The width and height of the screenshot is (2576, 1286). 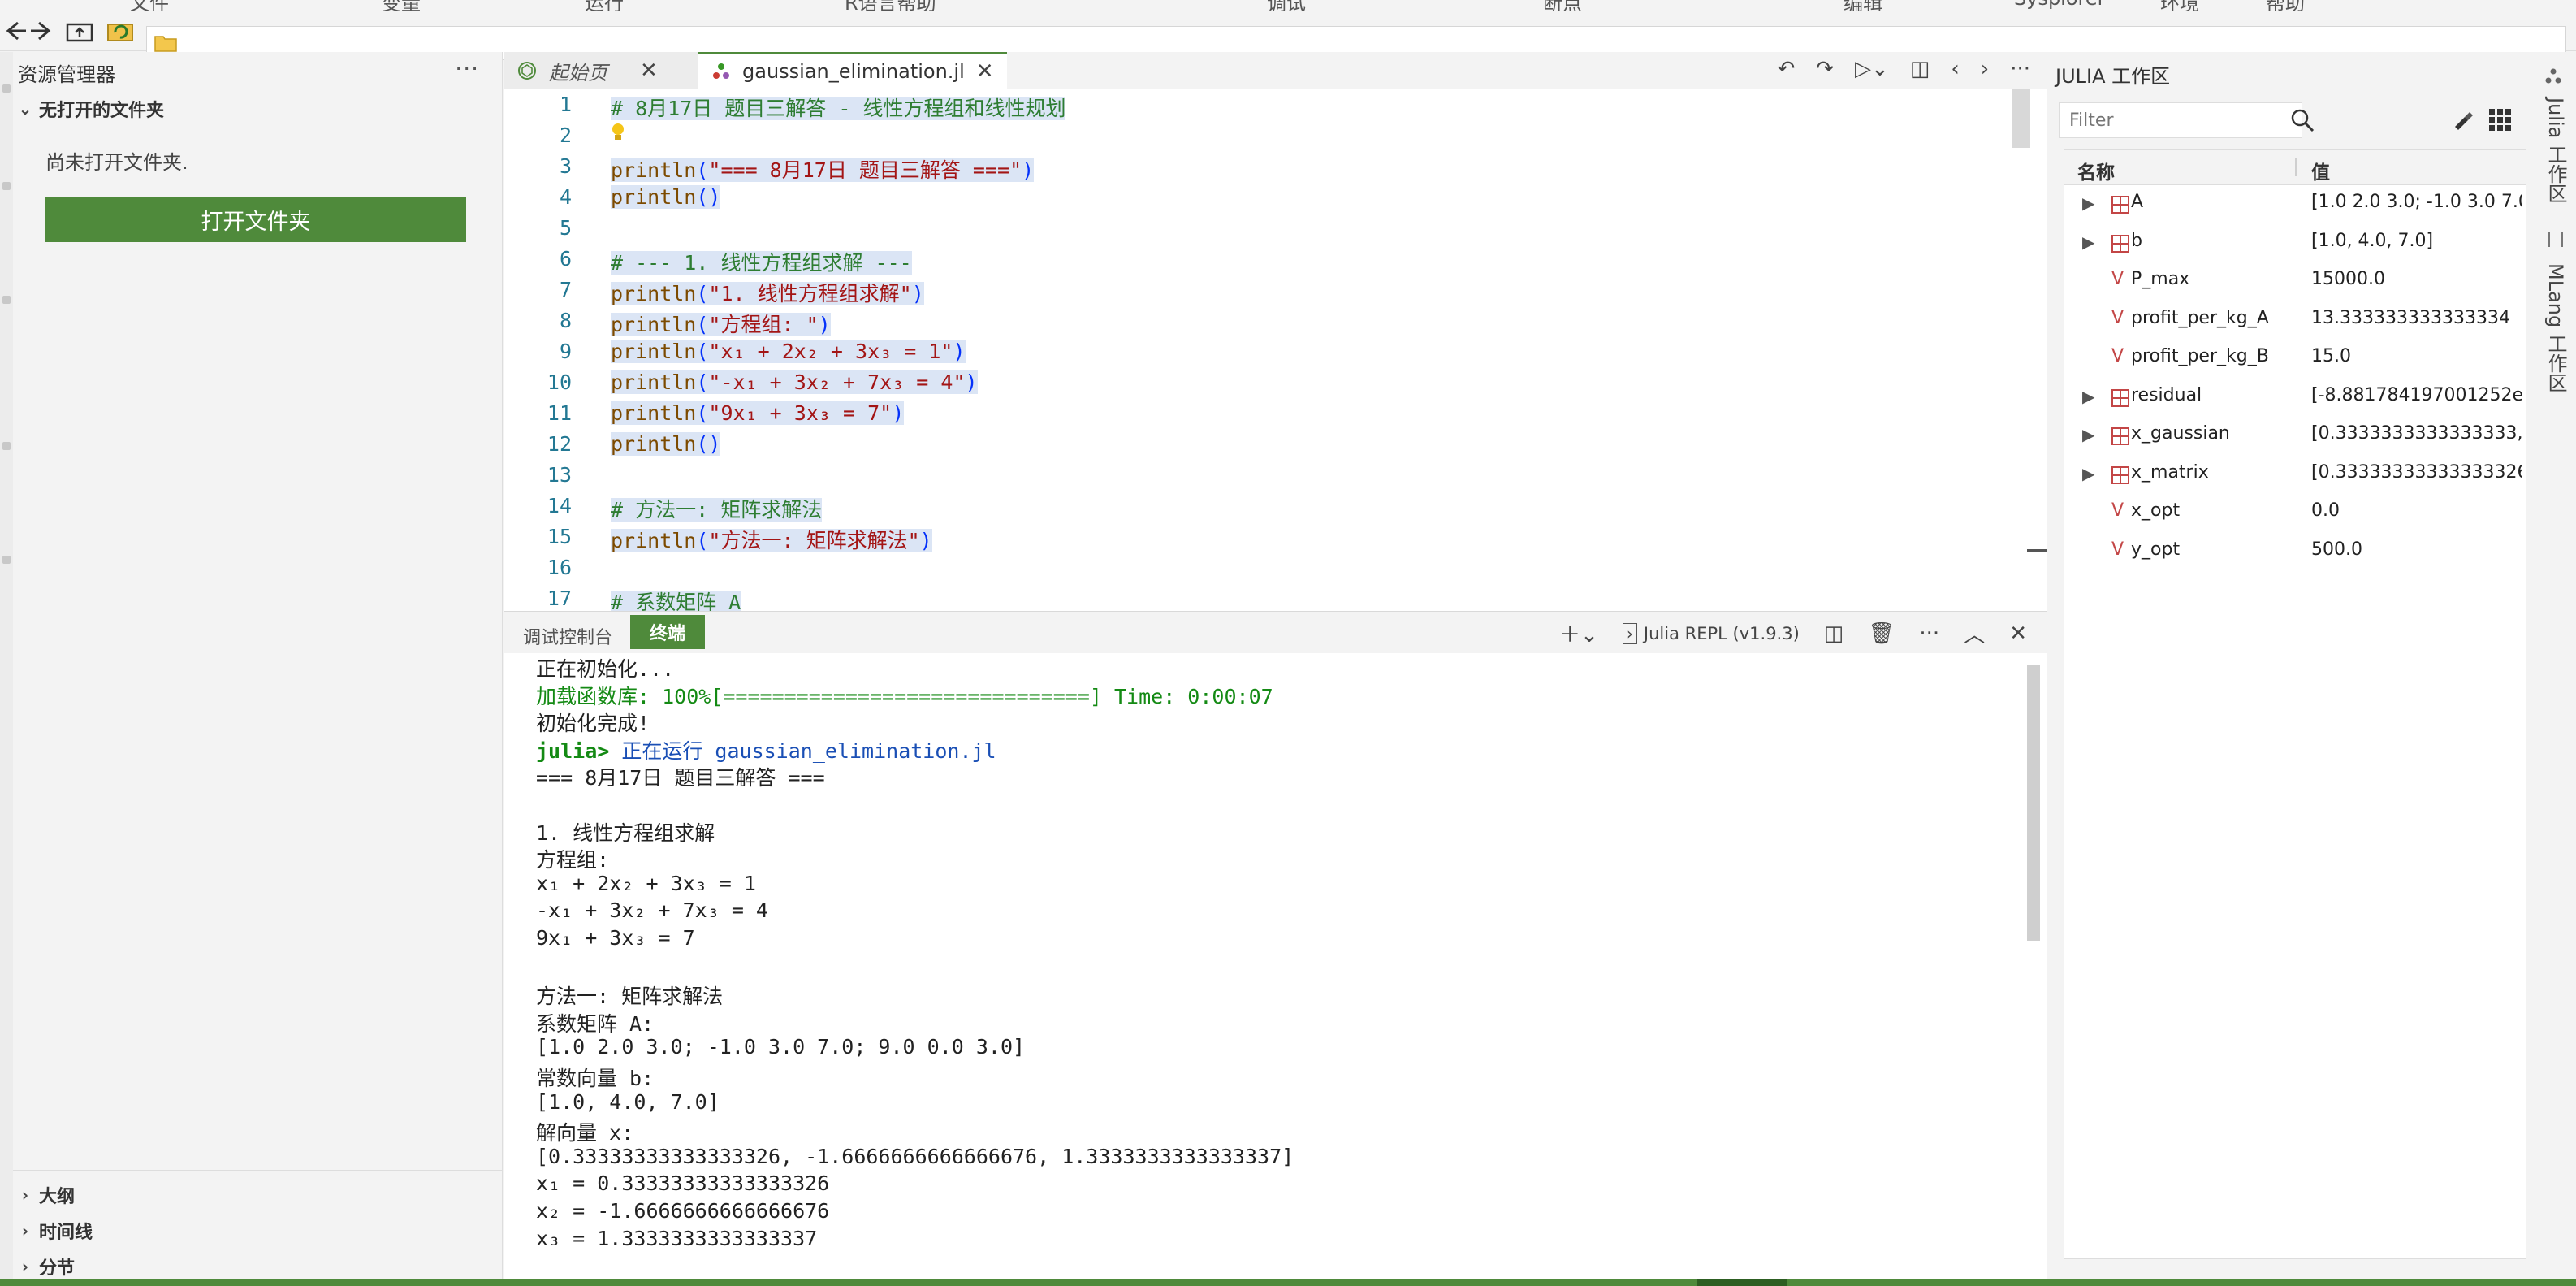 What do you see at coordinates (2096, 171) in the screenshot?
I see `column-name-header: 名称` at bounding box center [2096, 171].